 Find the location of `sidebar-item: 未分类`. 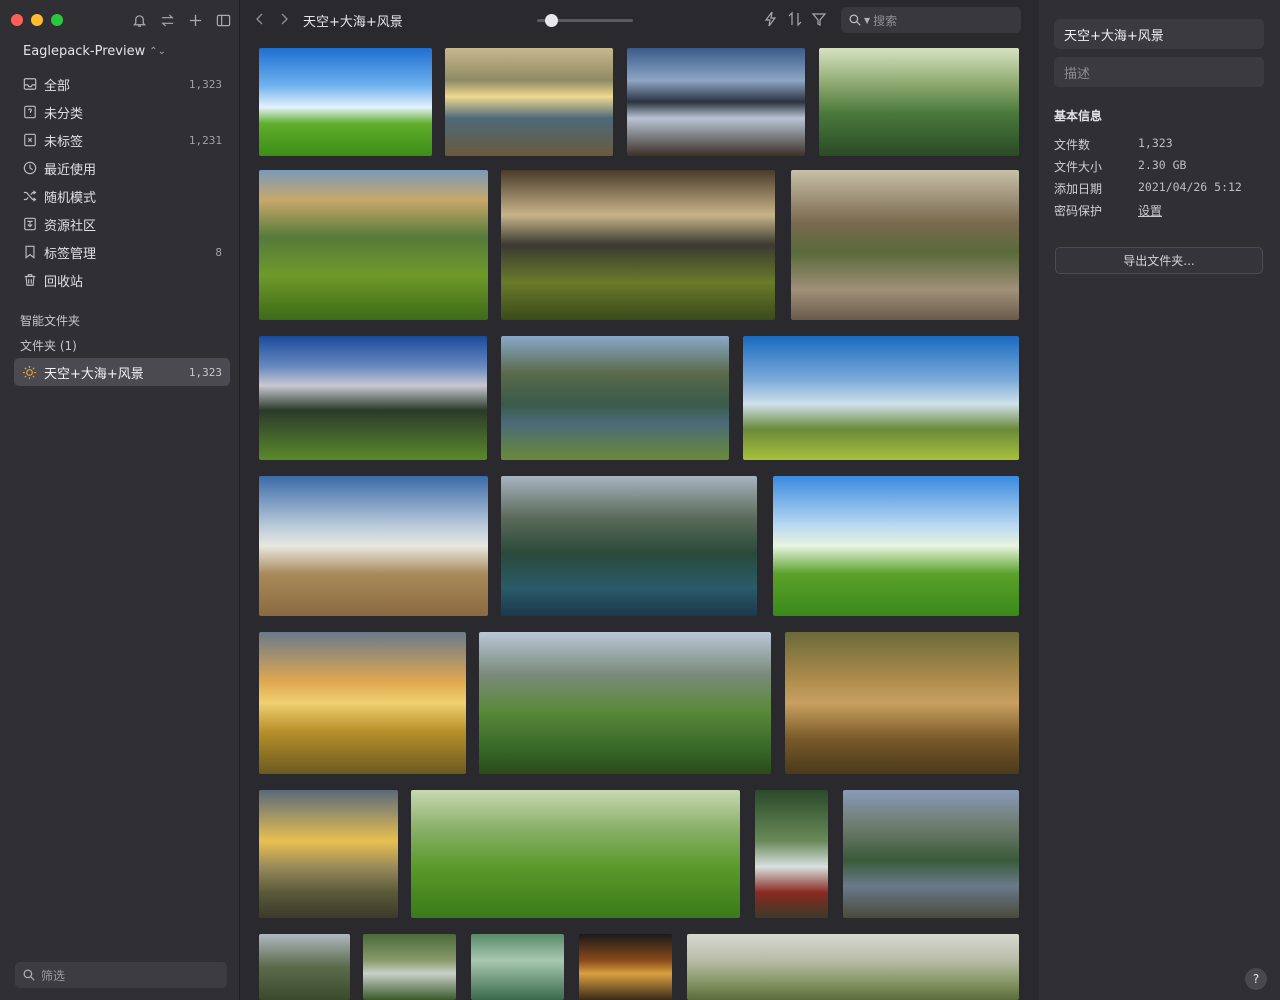

sidebar-item: 未分类 is located at coordinates (122, 112).